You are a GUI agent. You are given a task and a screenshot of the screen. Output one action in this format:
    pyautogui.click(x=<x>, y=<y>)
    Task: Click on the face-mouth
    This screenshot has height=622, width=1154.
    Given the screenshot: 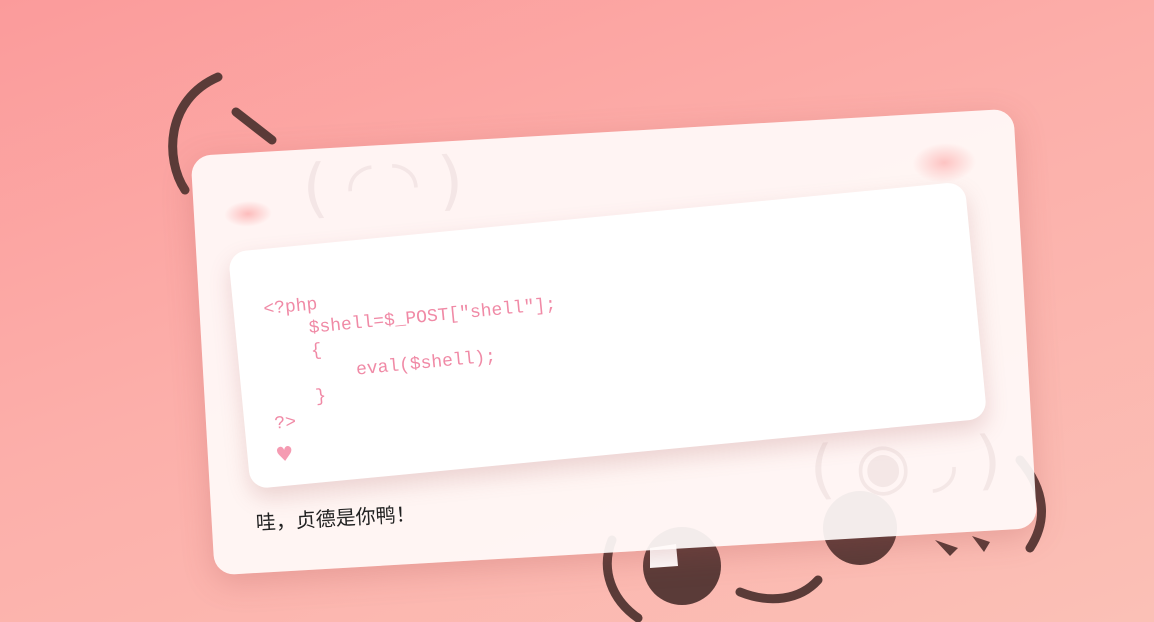 What is the action you would take?
    pyautogui.click(x=779, y=589)
    